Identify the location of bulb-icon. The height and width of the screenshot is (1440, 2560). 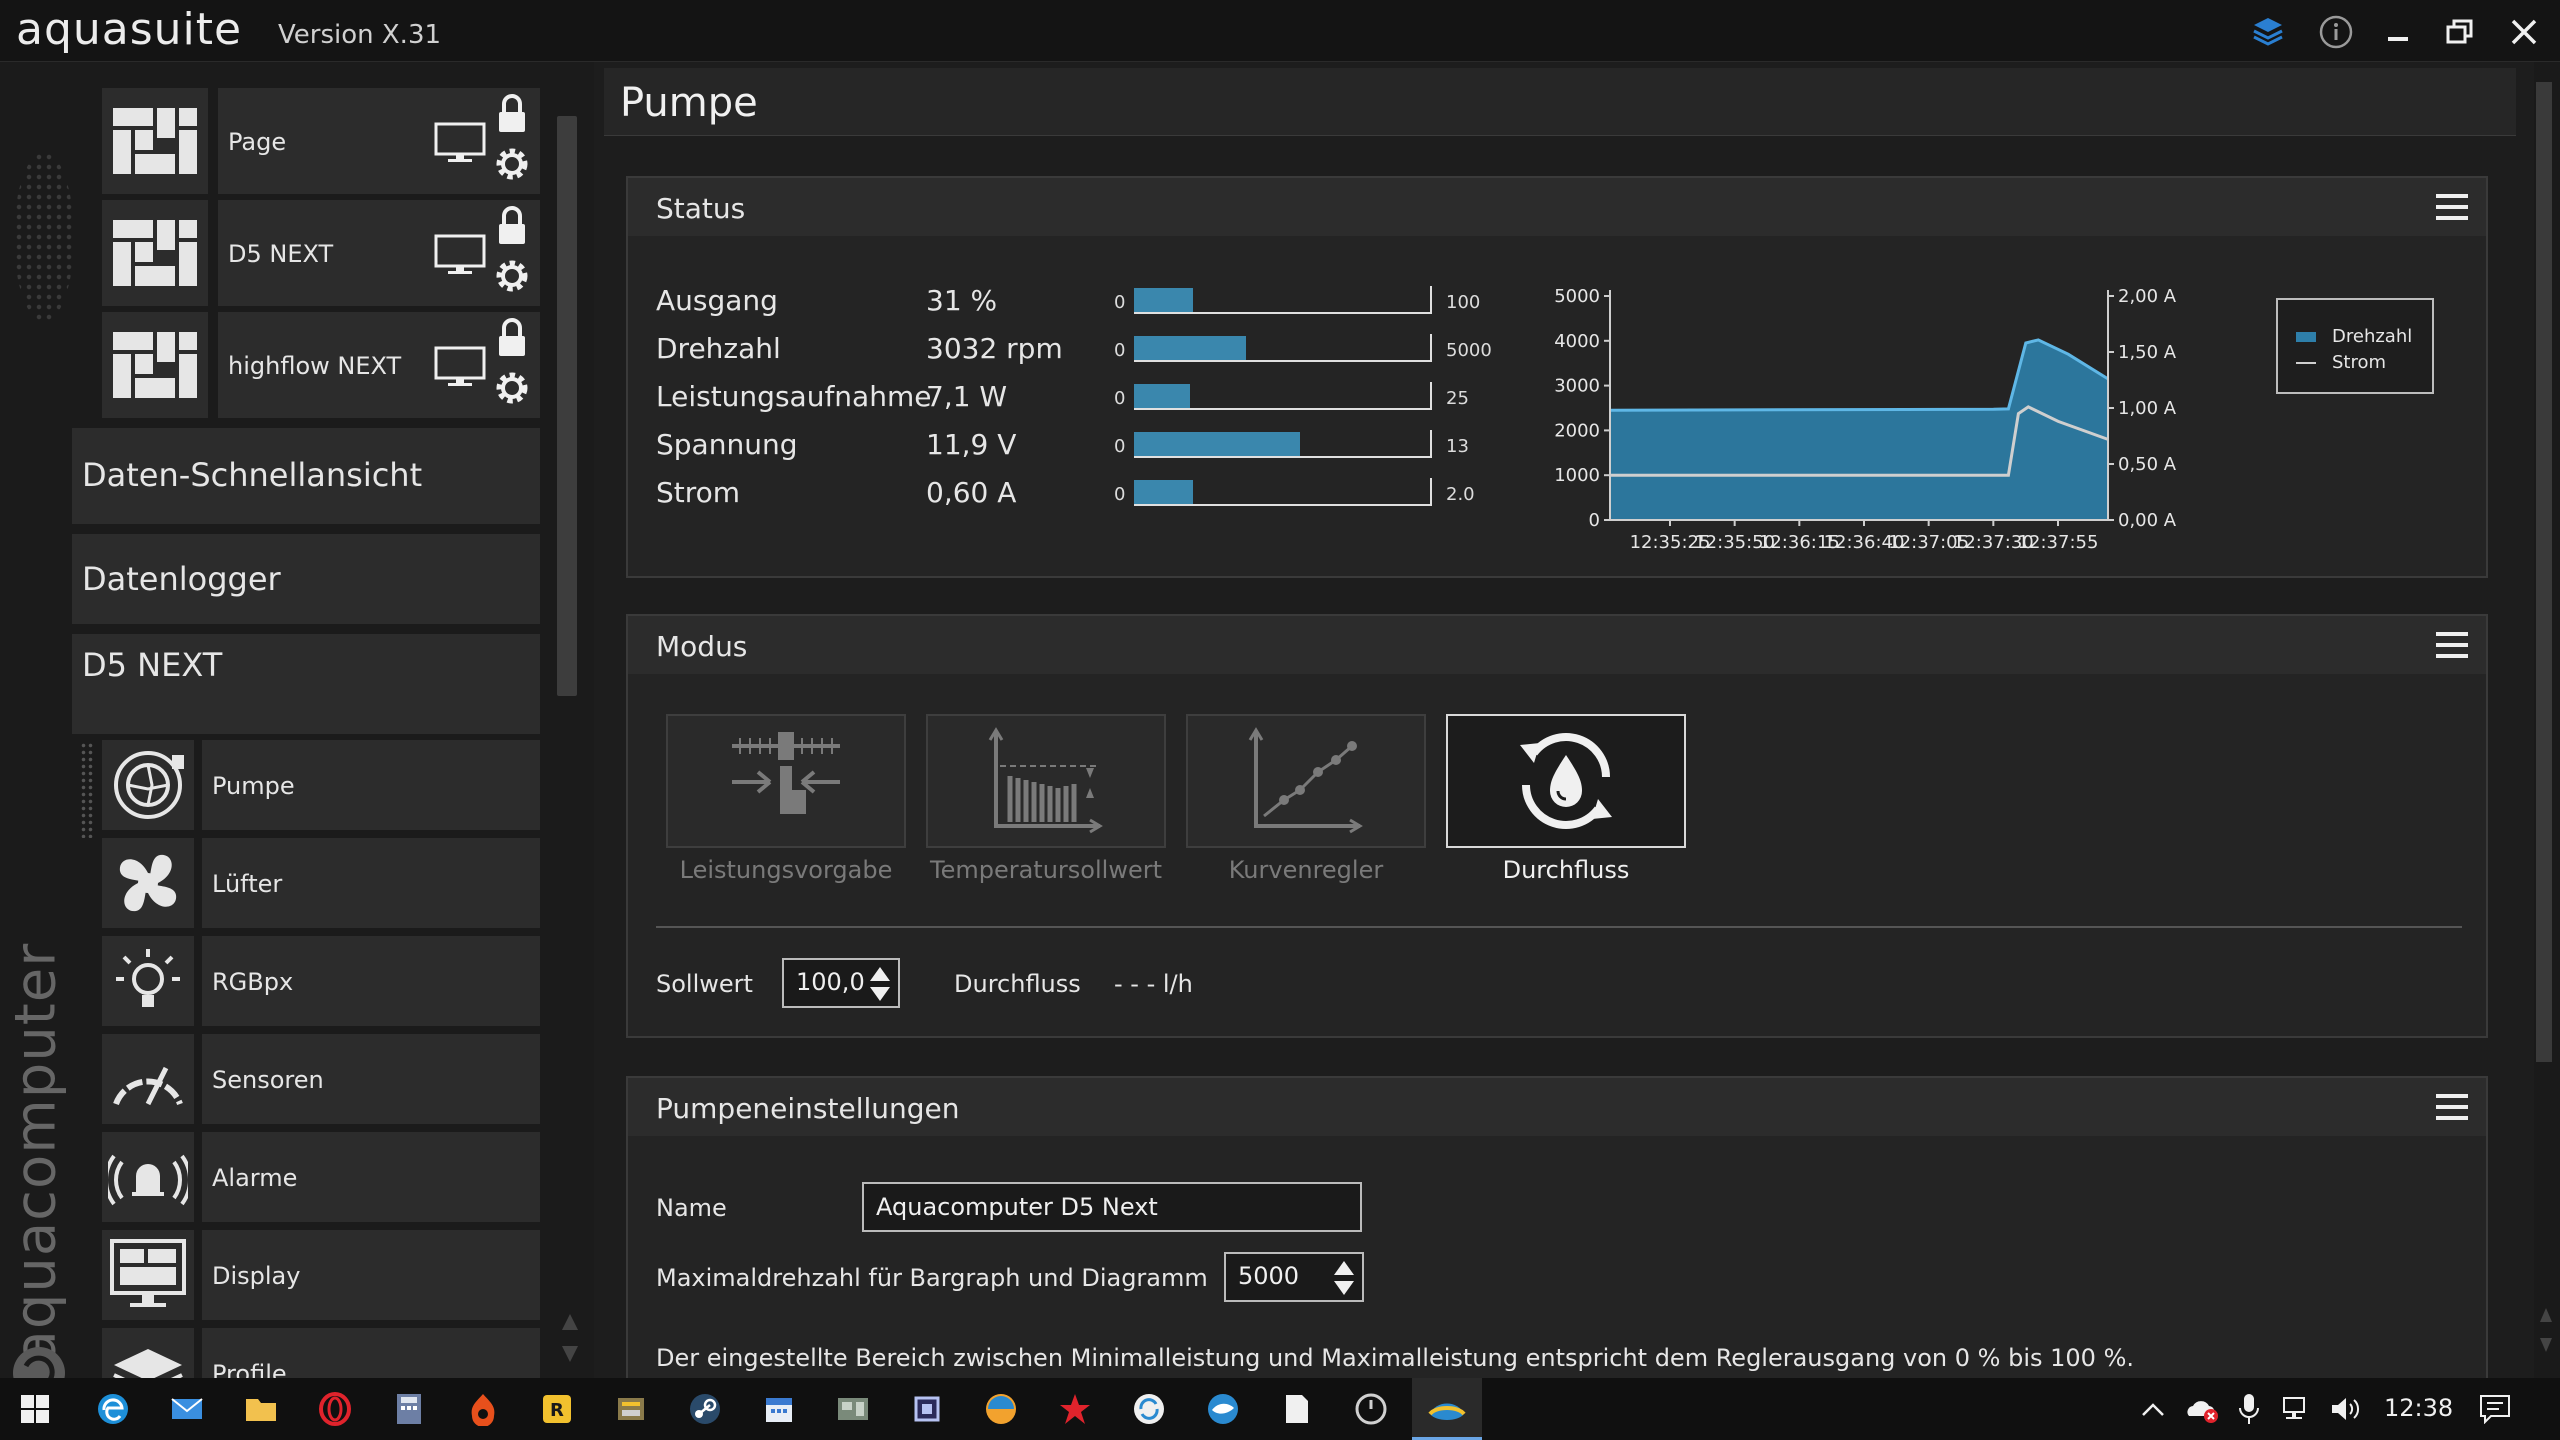
(148, 981).